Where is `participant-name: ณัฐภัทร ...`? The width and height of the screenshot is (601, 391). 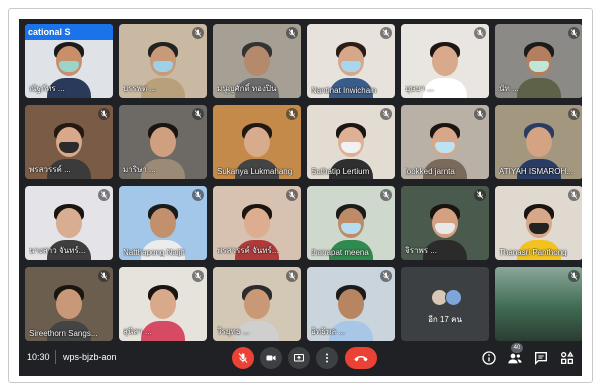 participant-name: ณัฐภัทร ... is located at coordinates (47, 88).